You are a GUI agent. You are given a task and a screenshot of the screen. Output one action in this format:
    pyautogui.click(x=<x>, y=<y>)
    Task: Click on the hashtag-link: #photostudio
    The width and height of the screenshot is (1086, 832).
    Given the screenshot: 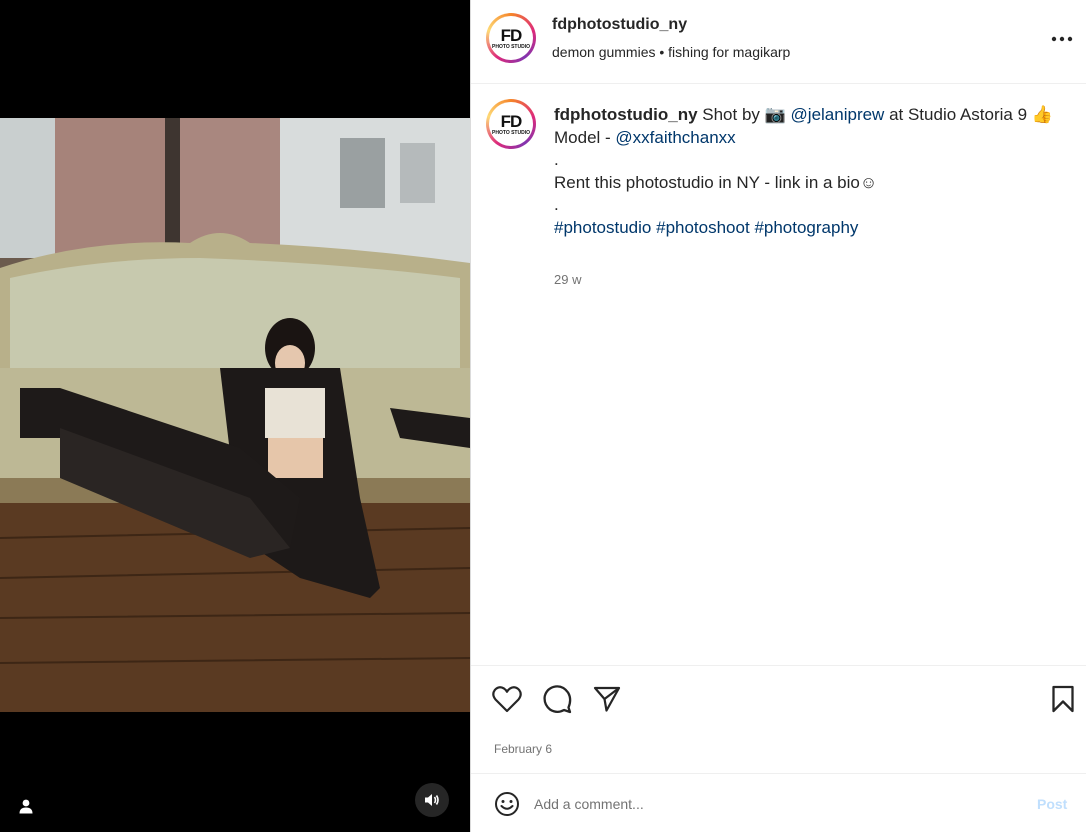 What is the action you would take?
    pyautogui.click(x=602, y=227)
    